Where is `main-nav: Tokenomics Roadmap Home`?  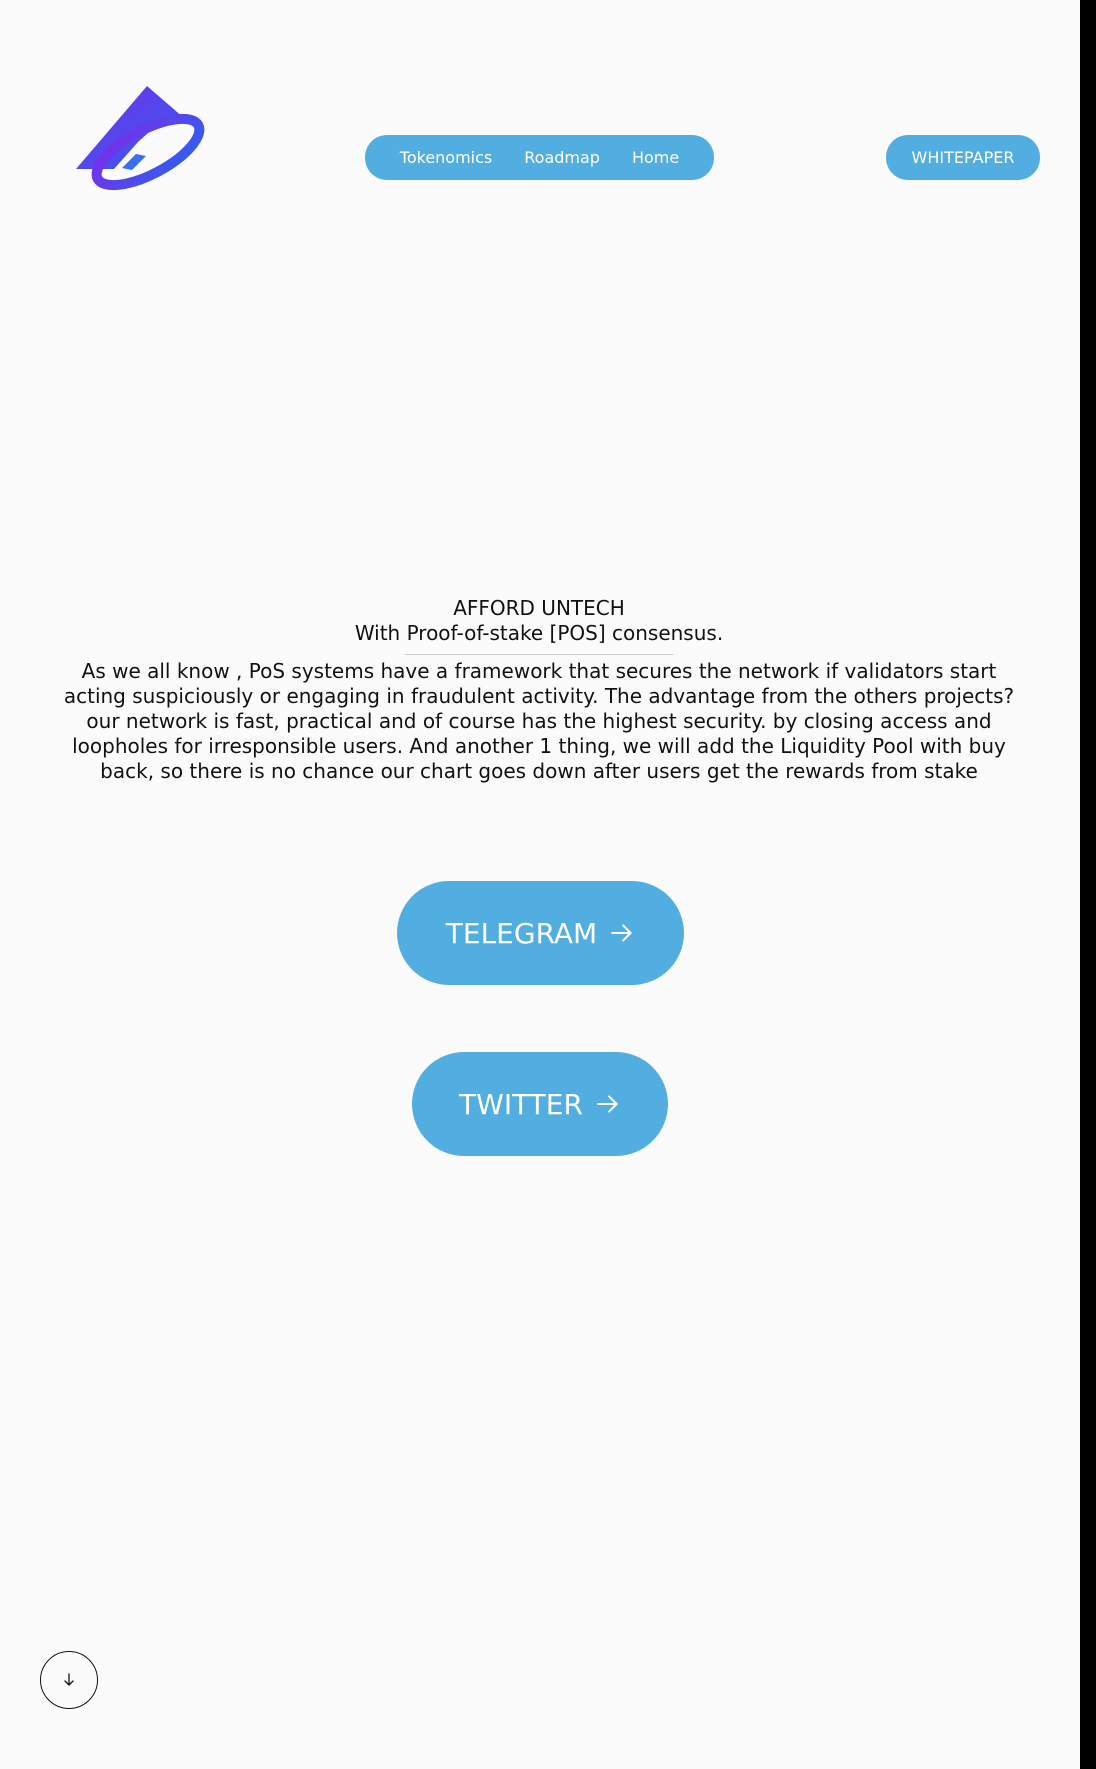
main-nav: Tokenomics Roadmap Home is located at coordinates (539, 157).